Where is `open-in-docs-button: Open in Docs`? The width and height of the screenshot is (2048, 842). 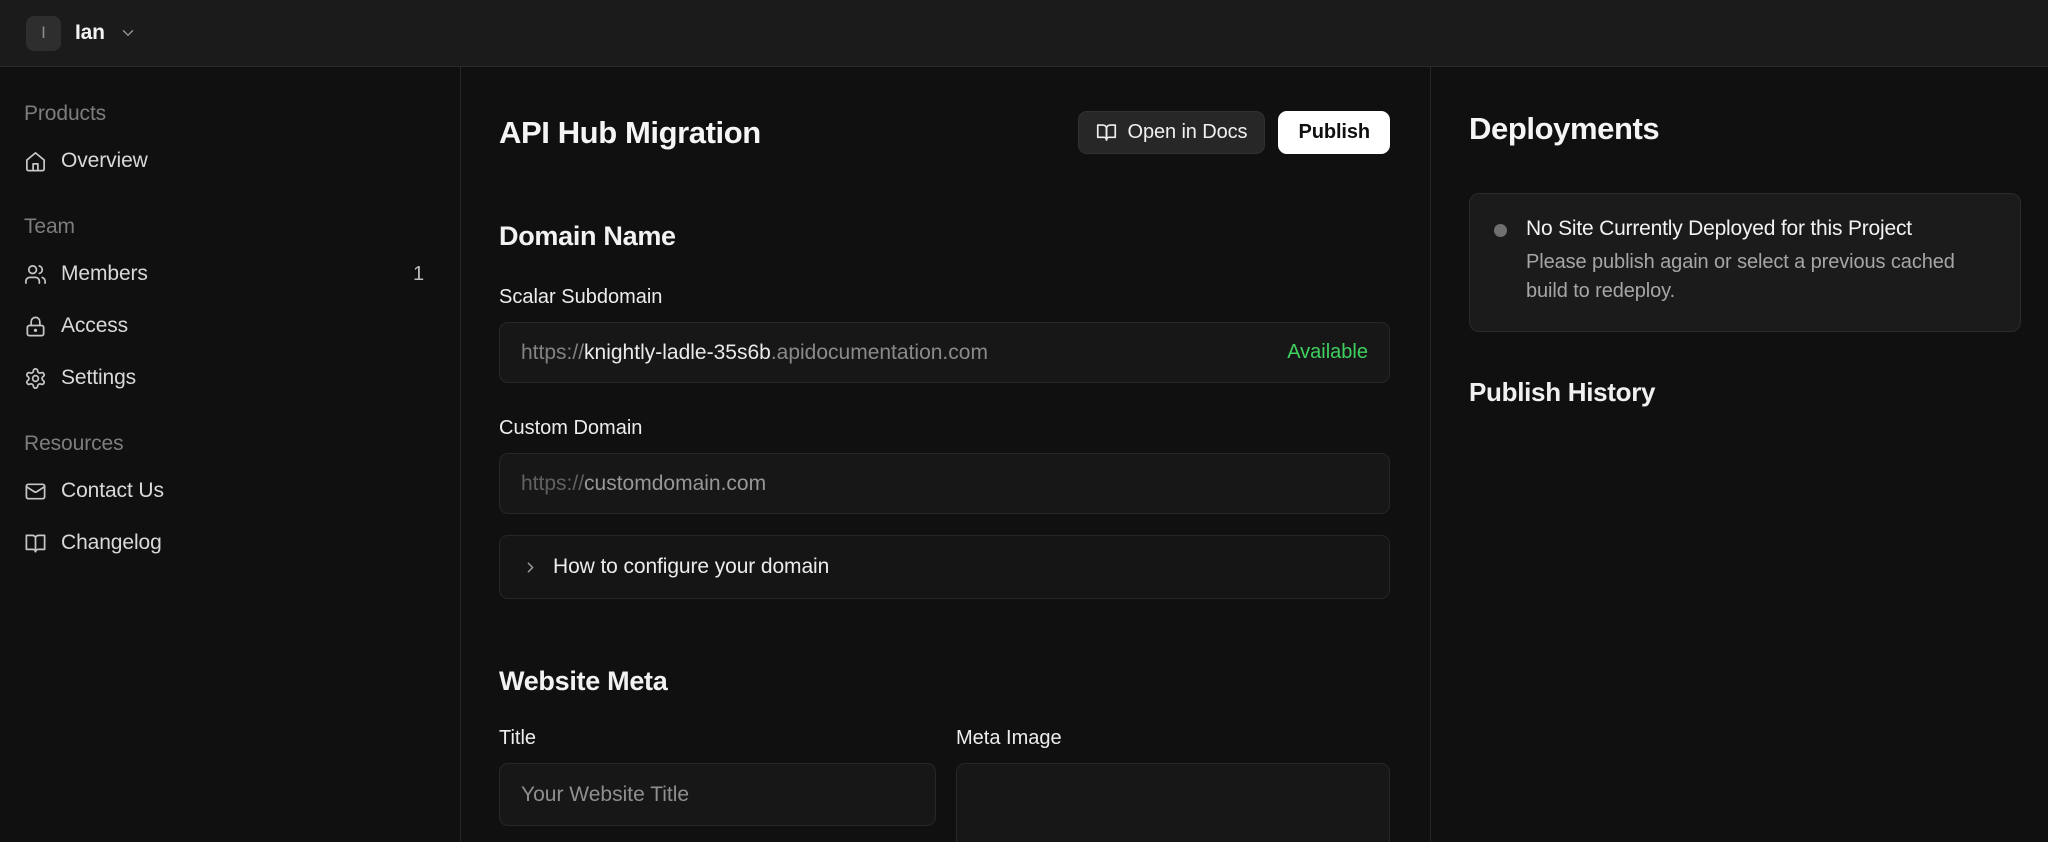 open-in-docs-button: Open in Docs is located at coordinates (1172, 132).